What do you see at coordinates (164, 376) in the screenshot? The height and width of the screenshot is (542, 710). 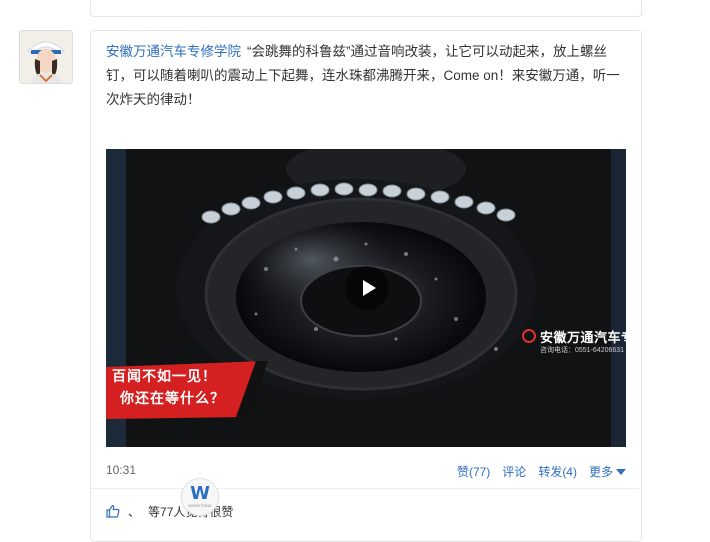 I see `promo-line-1: 百闻不如一见！` at bounding box center [164, 376].